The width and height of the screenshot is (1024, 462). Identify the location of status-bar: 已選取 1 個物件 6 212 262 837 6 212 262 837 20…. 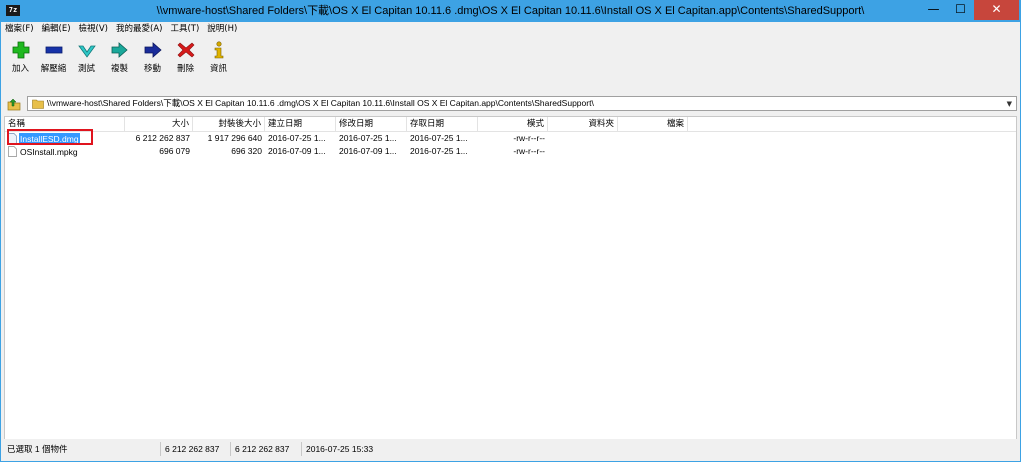
(510, 449).